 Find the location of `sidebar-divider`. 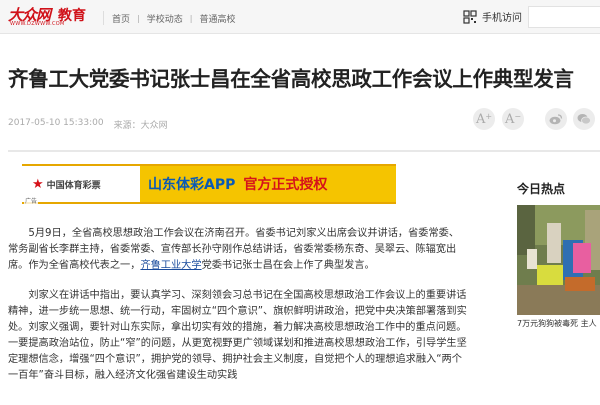

sidebar-divider is located at coordinates (549, 151).